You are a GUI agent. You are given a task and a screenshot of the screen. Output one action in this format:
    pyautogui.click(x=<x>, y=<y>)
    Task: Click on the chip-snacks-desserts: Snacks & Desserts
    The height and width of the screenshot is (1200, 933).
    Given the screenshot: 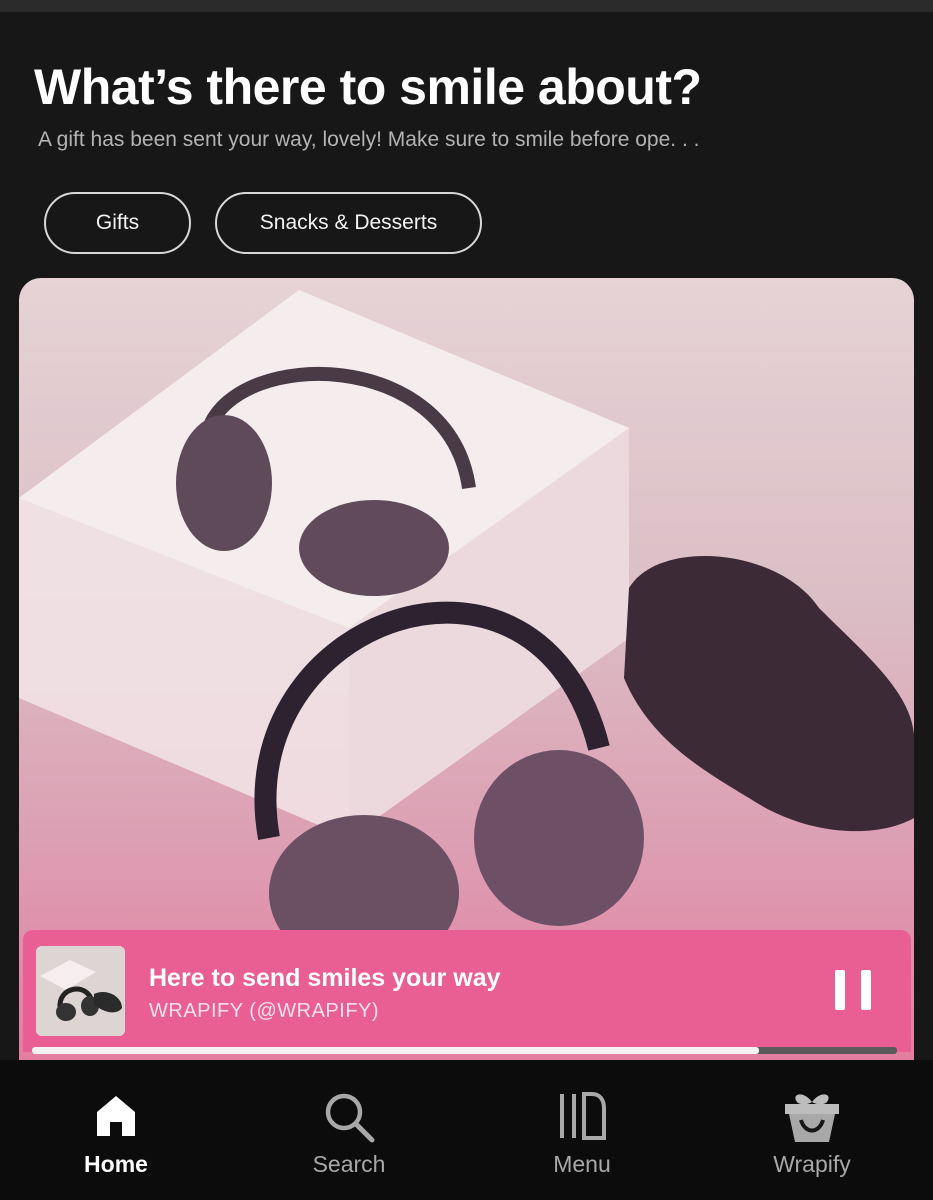 What is the action you would take?
    pyautogui.click(x=348, y=223)
    